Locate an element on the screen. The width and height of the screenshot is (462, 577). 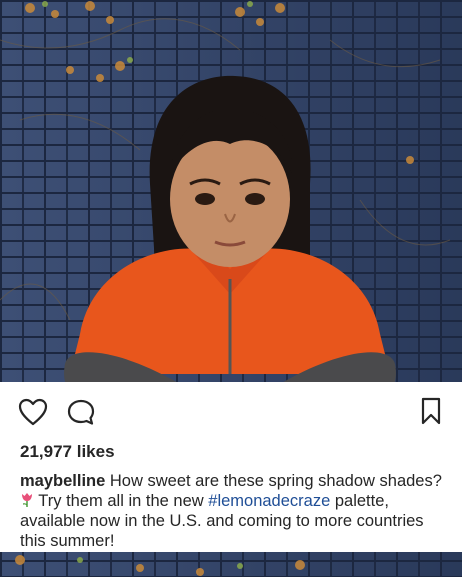
caption-username: maybelline is located at coordinates (62, 481).